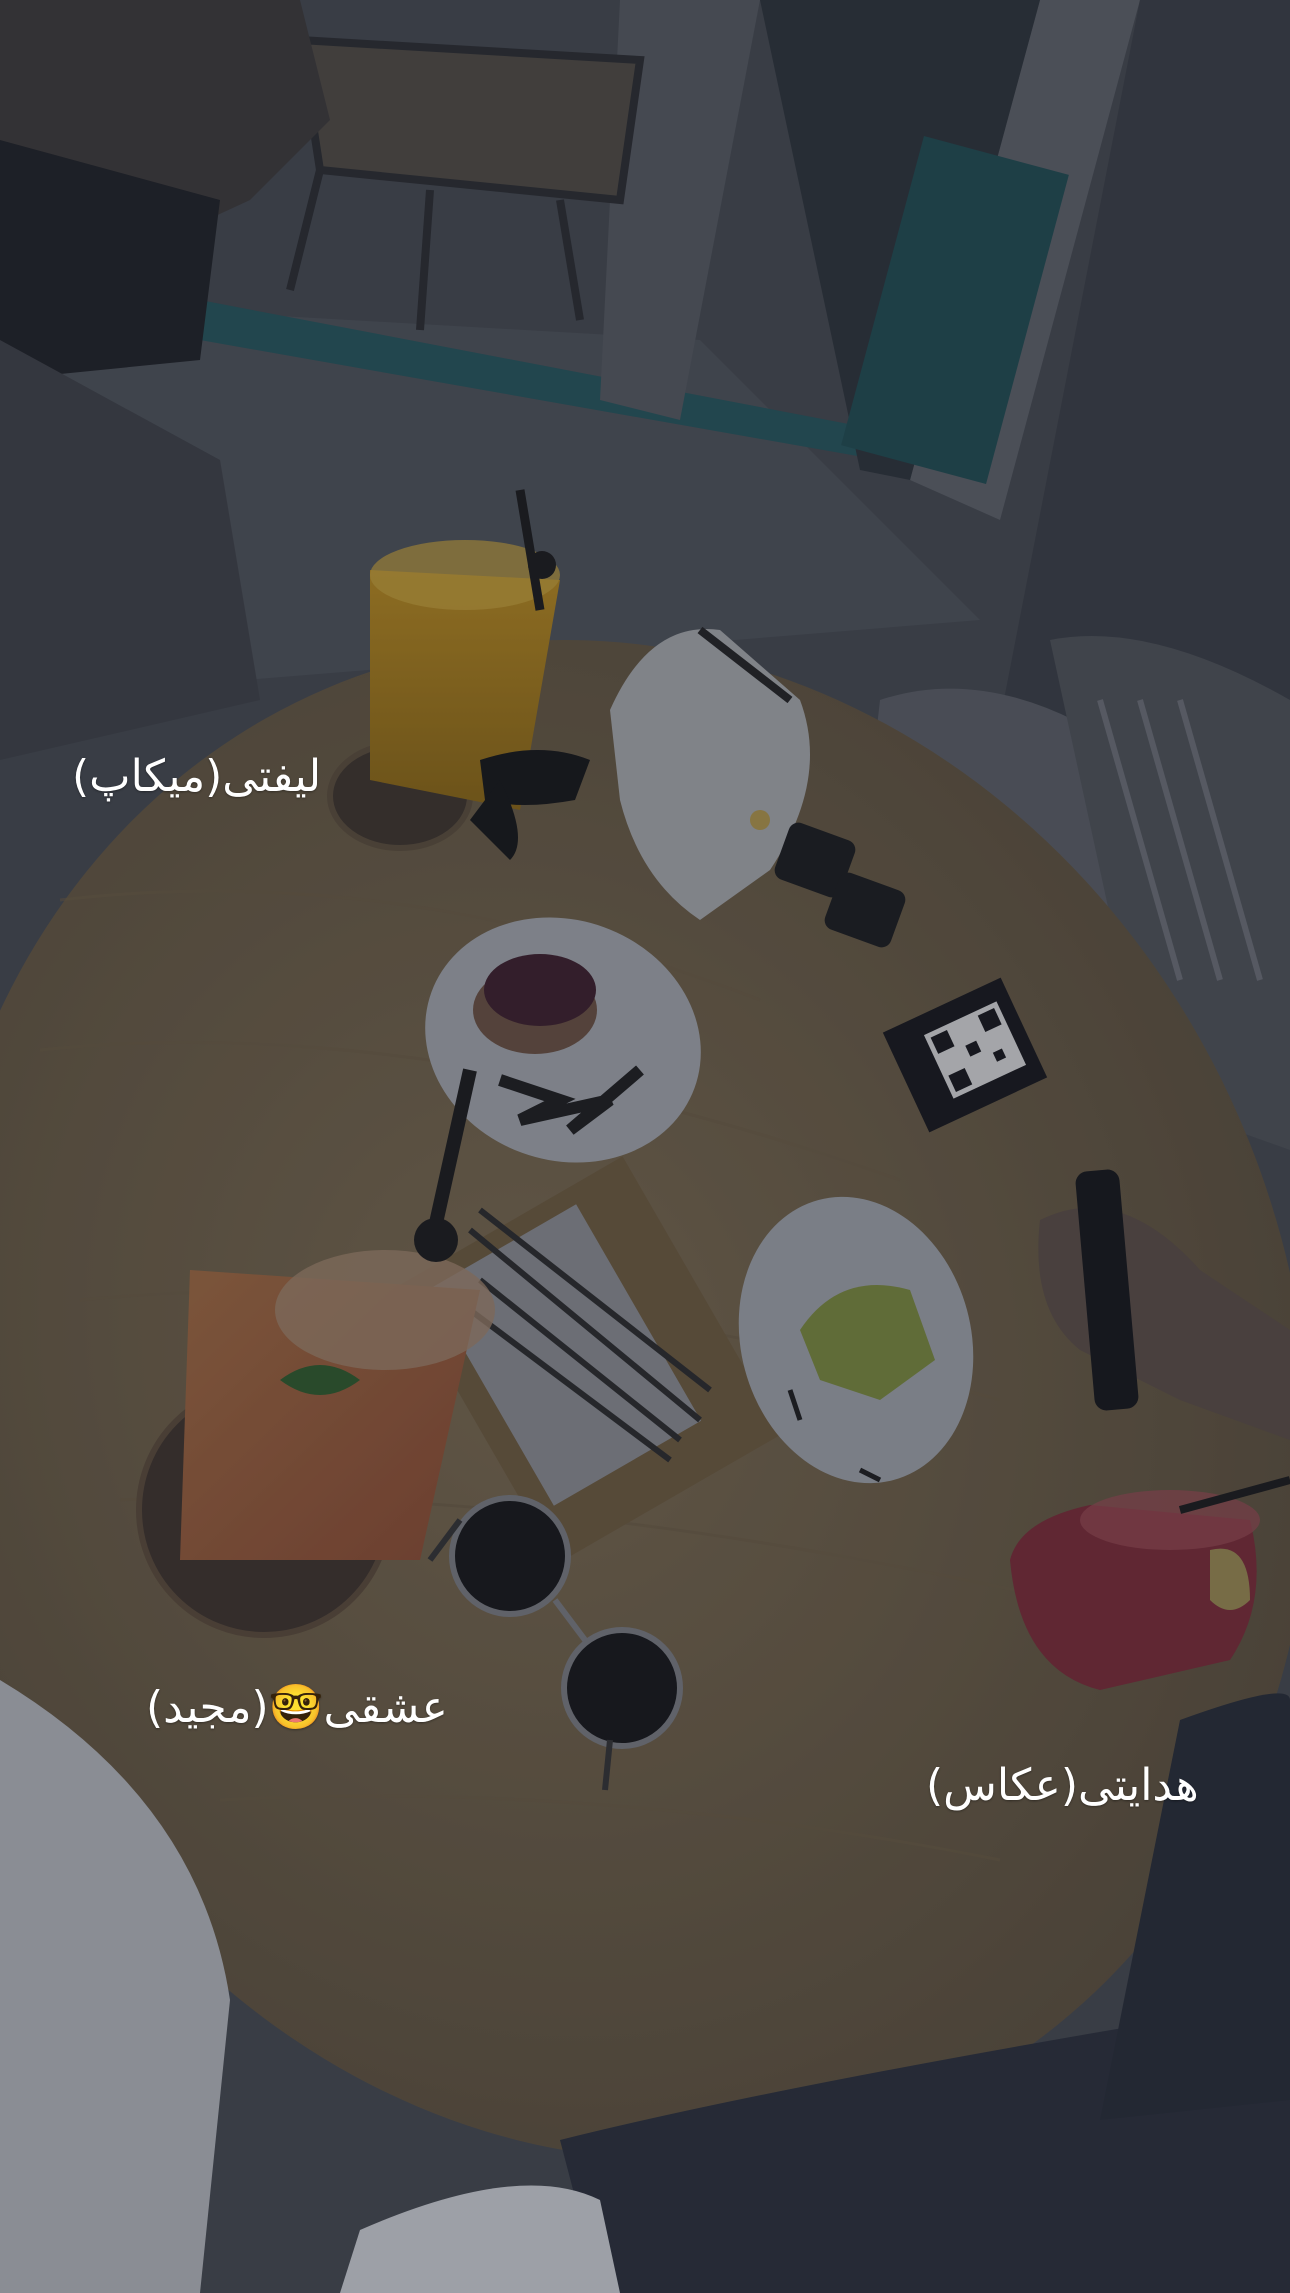  What do you see at coordinates (297, 1707) in the screenshot?
I see `caption-eshghi-majid: عشقی🤓(مجید)` at bounding box center [297, 1707].